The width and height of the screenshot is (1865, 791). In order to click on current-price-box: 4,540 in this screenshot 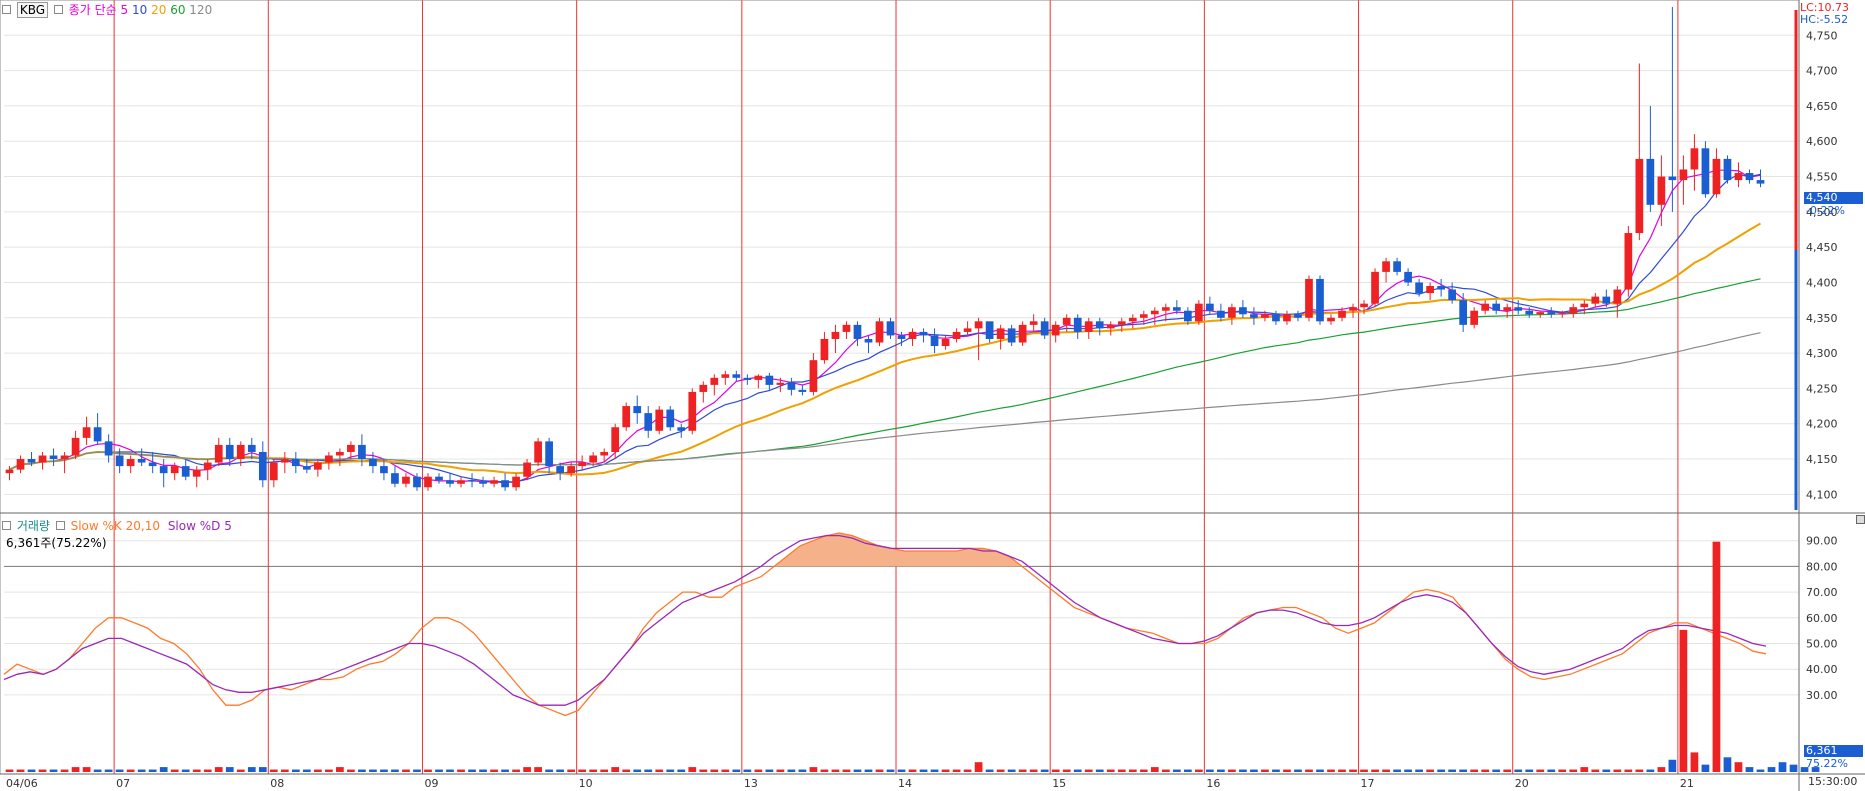, I will do `click(1833, 198)`.